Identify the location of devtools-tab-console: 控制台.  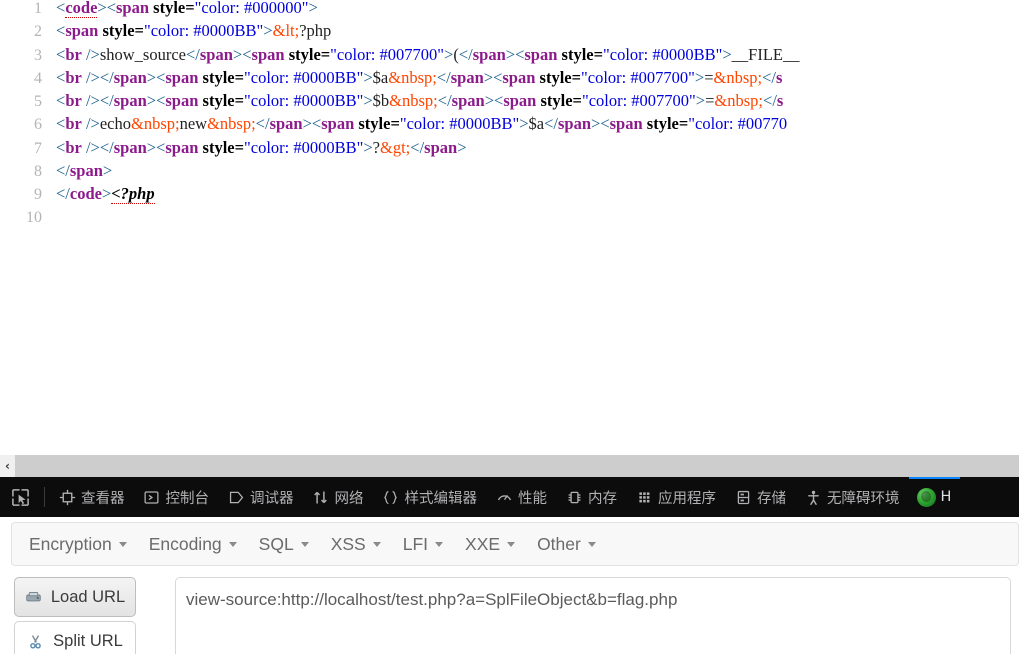
(176, 497).